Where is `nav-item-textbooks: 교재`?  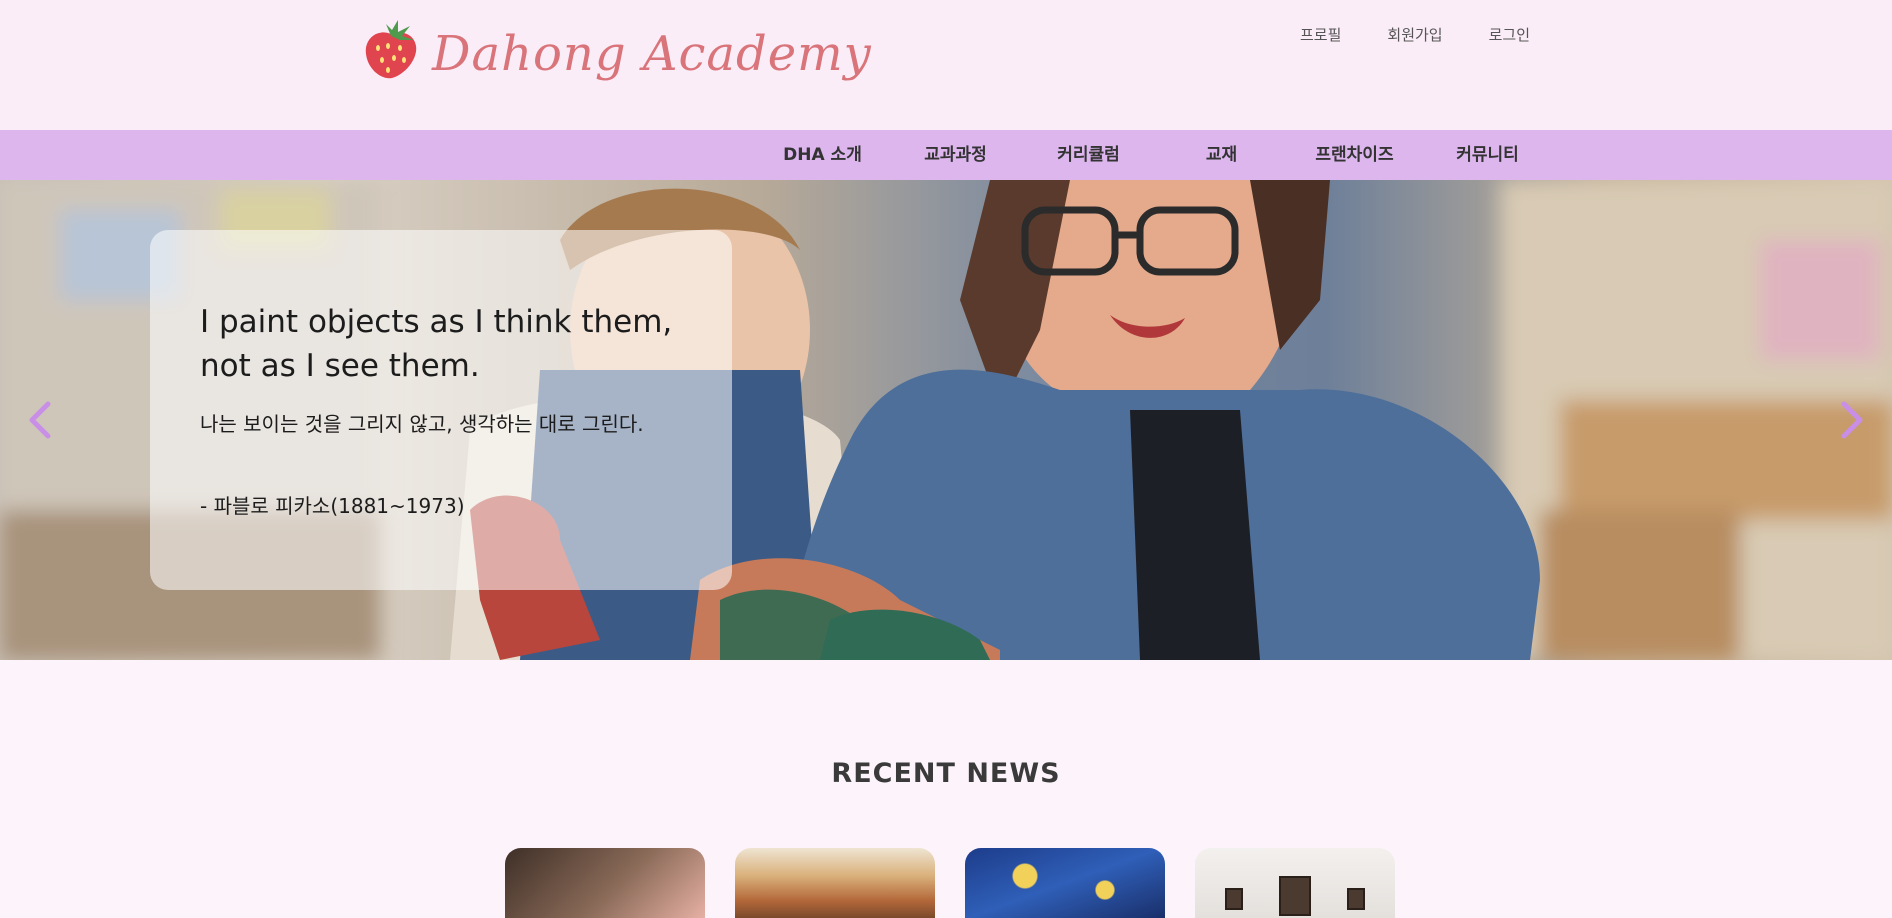 nav-item-textbooks: 교재 is located at coordinates (1221, 155).